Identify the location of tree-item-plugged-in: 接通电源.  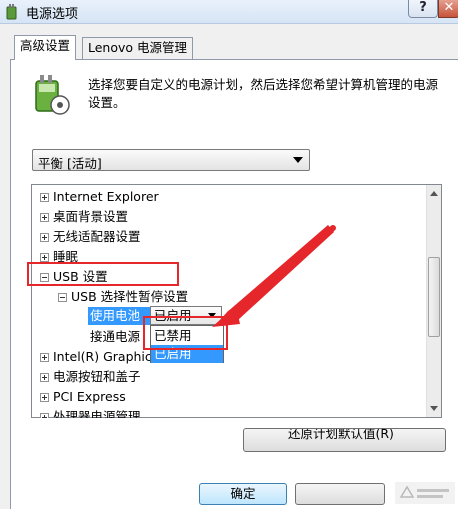
(115, 337).